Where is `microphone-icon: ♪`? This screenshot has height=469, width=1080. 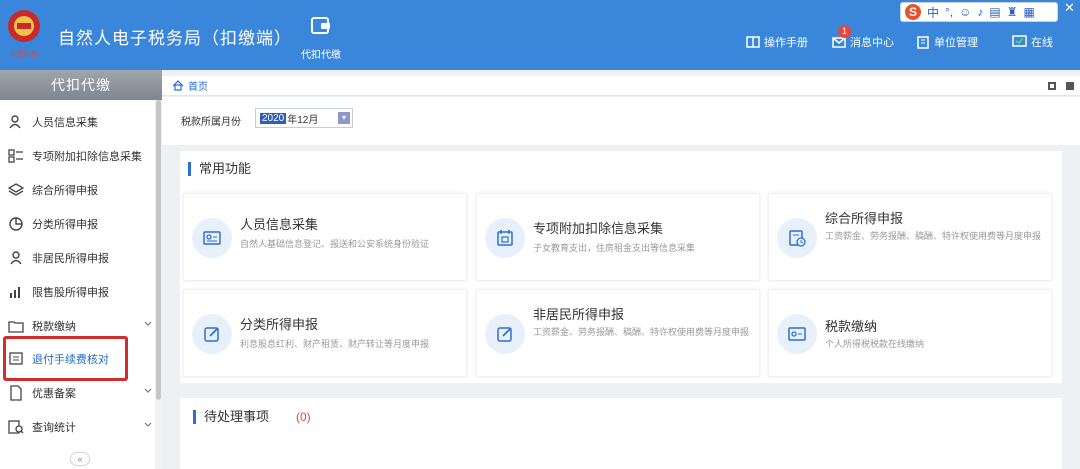 microphone-icon: ♪ is located at coordinates (980, 12).